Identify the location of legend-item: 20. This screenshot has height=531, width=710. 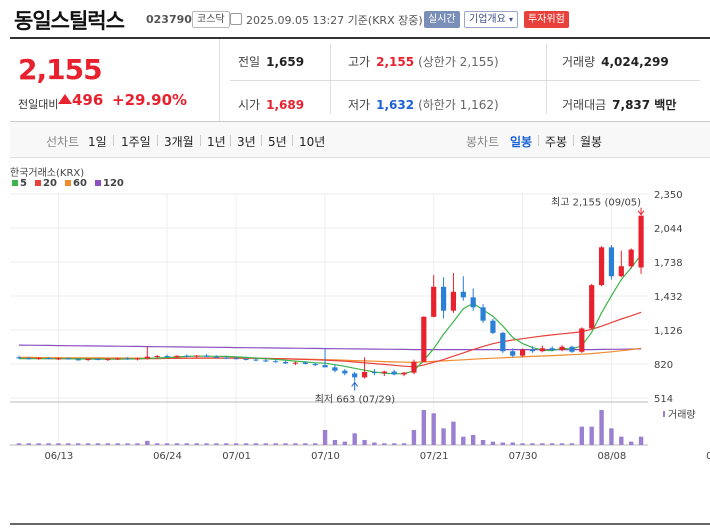
(50, 183).